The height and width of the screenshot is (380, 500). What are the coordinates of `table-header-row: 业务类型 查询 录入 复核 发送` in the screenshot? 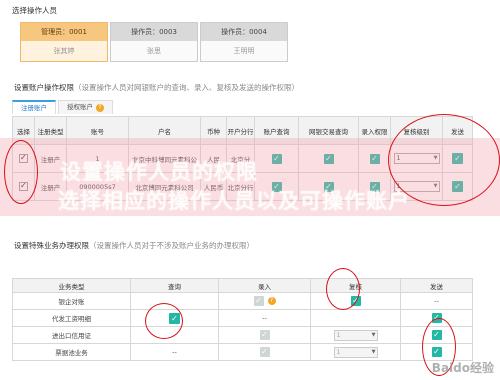 It's located at (242, 285).